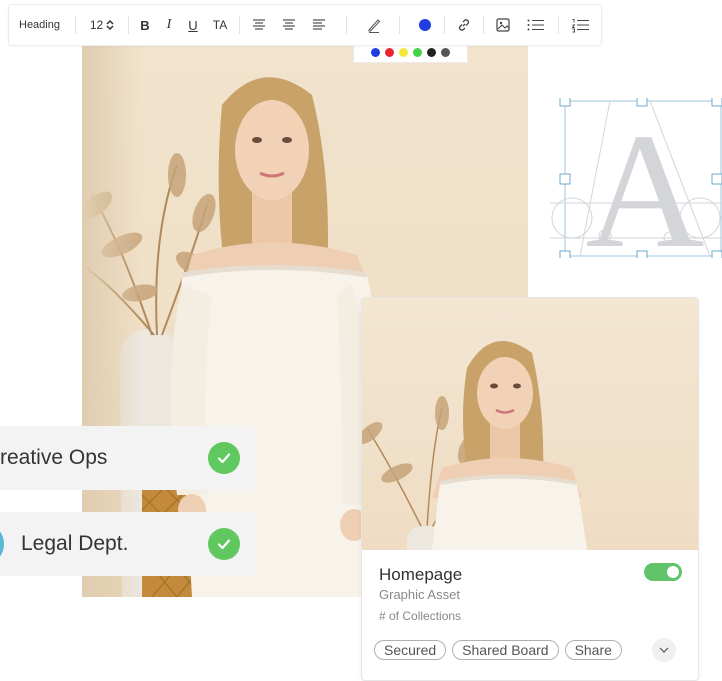 The image size is (722, 681). Describe the element at coordinates (420, 616) in the screenshot. I see `collections-count: # of Collections` at that location.